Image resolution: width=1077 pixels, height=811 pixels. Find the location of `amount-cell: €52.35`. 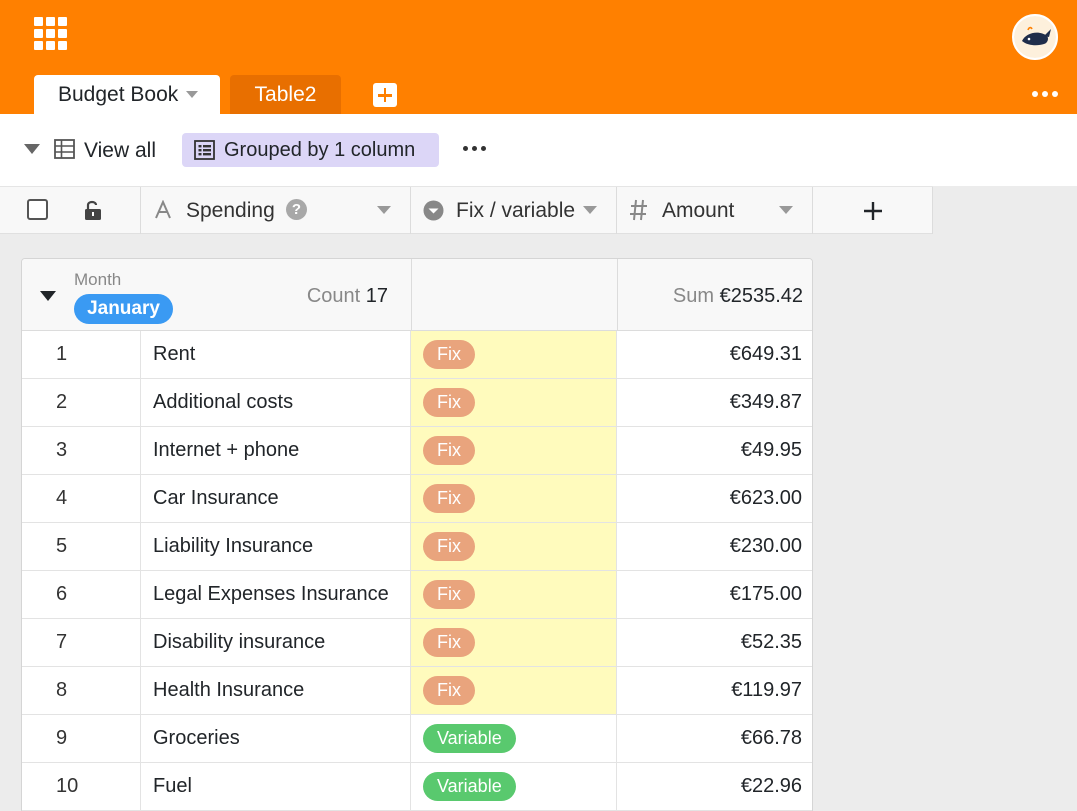

amount-cell: €52.35 is located at coordinates (714, 642).